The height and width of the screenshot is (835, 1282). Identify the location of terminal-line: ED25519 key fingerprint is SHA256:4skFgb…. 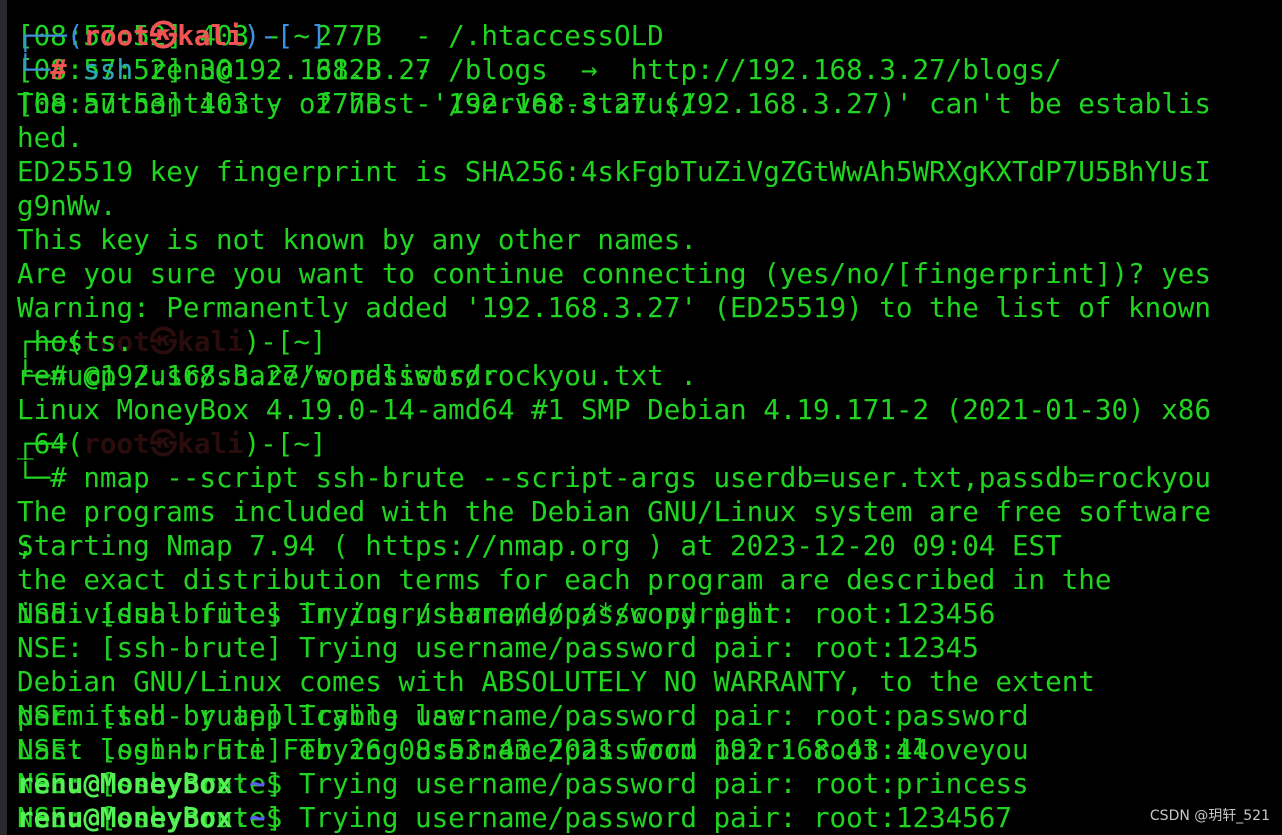
(614, 172).